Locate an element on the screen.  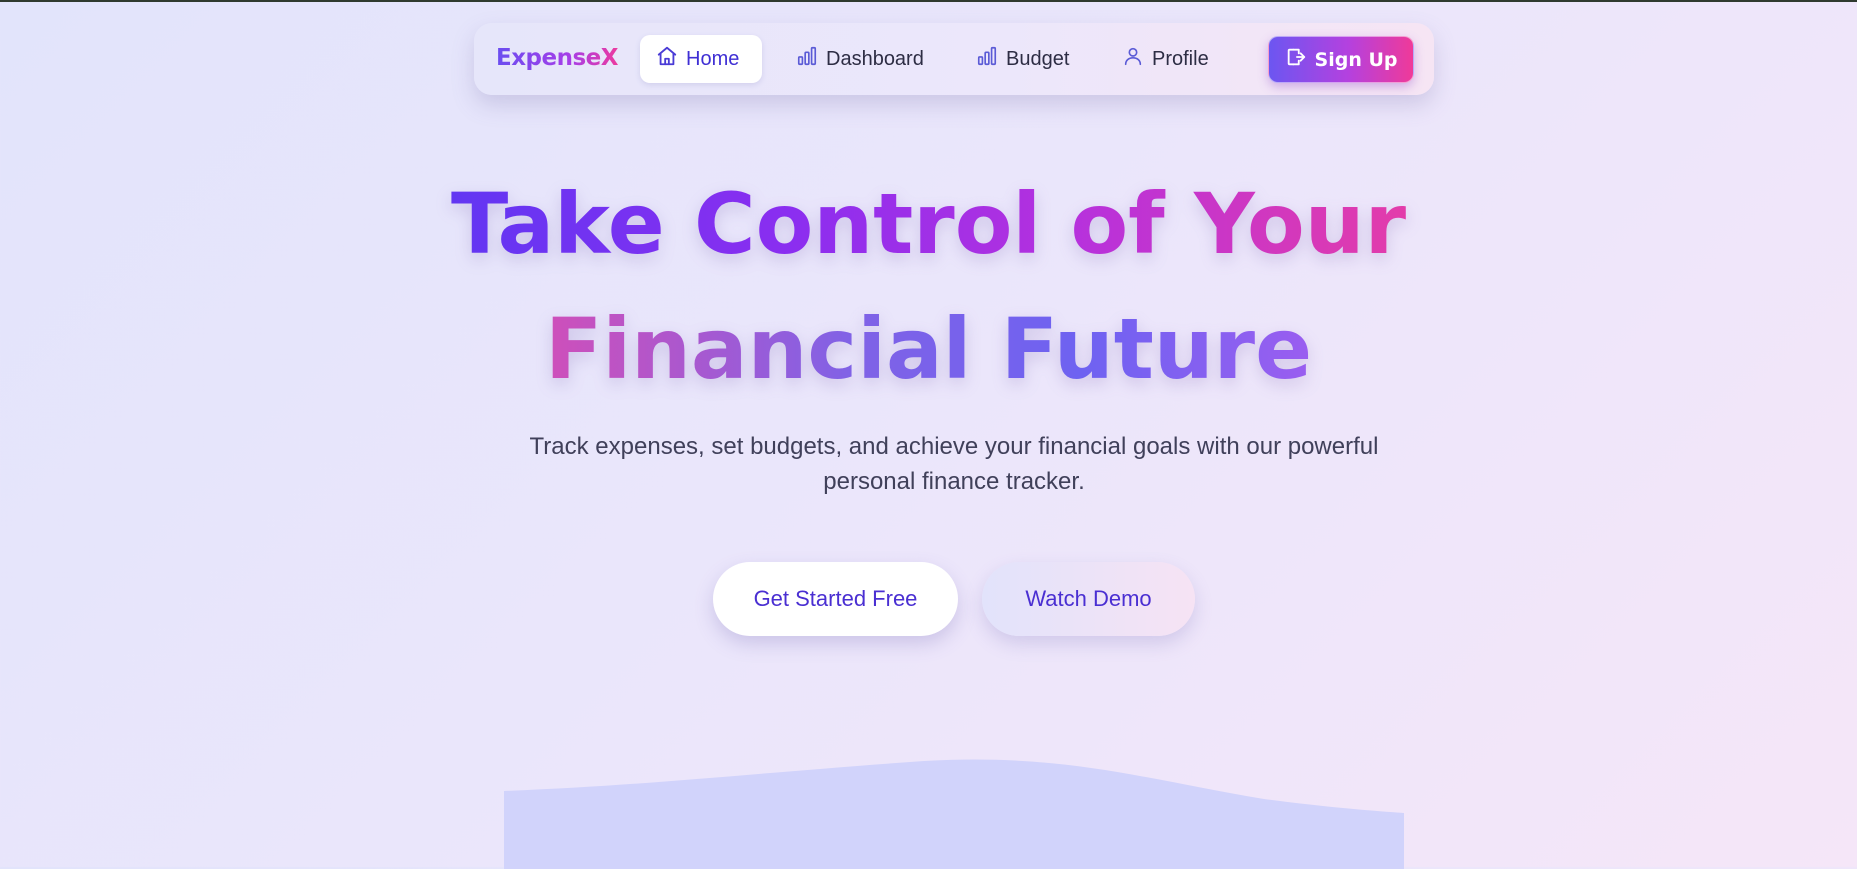
nav-item-label: Budget is located at coordinates (1038, 58).